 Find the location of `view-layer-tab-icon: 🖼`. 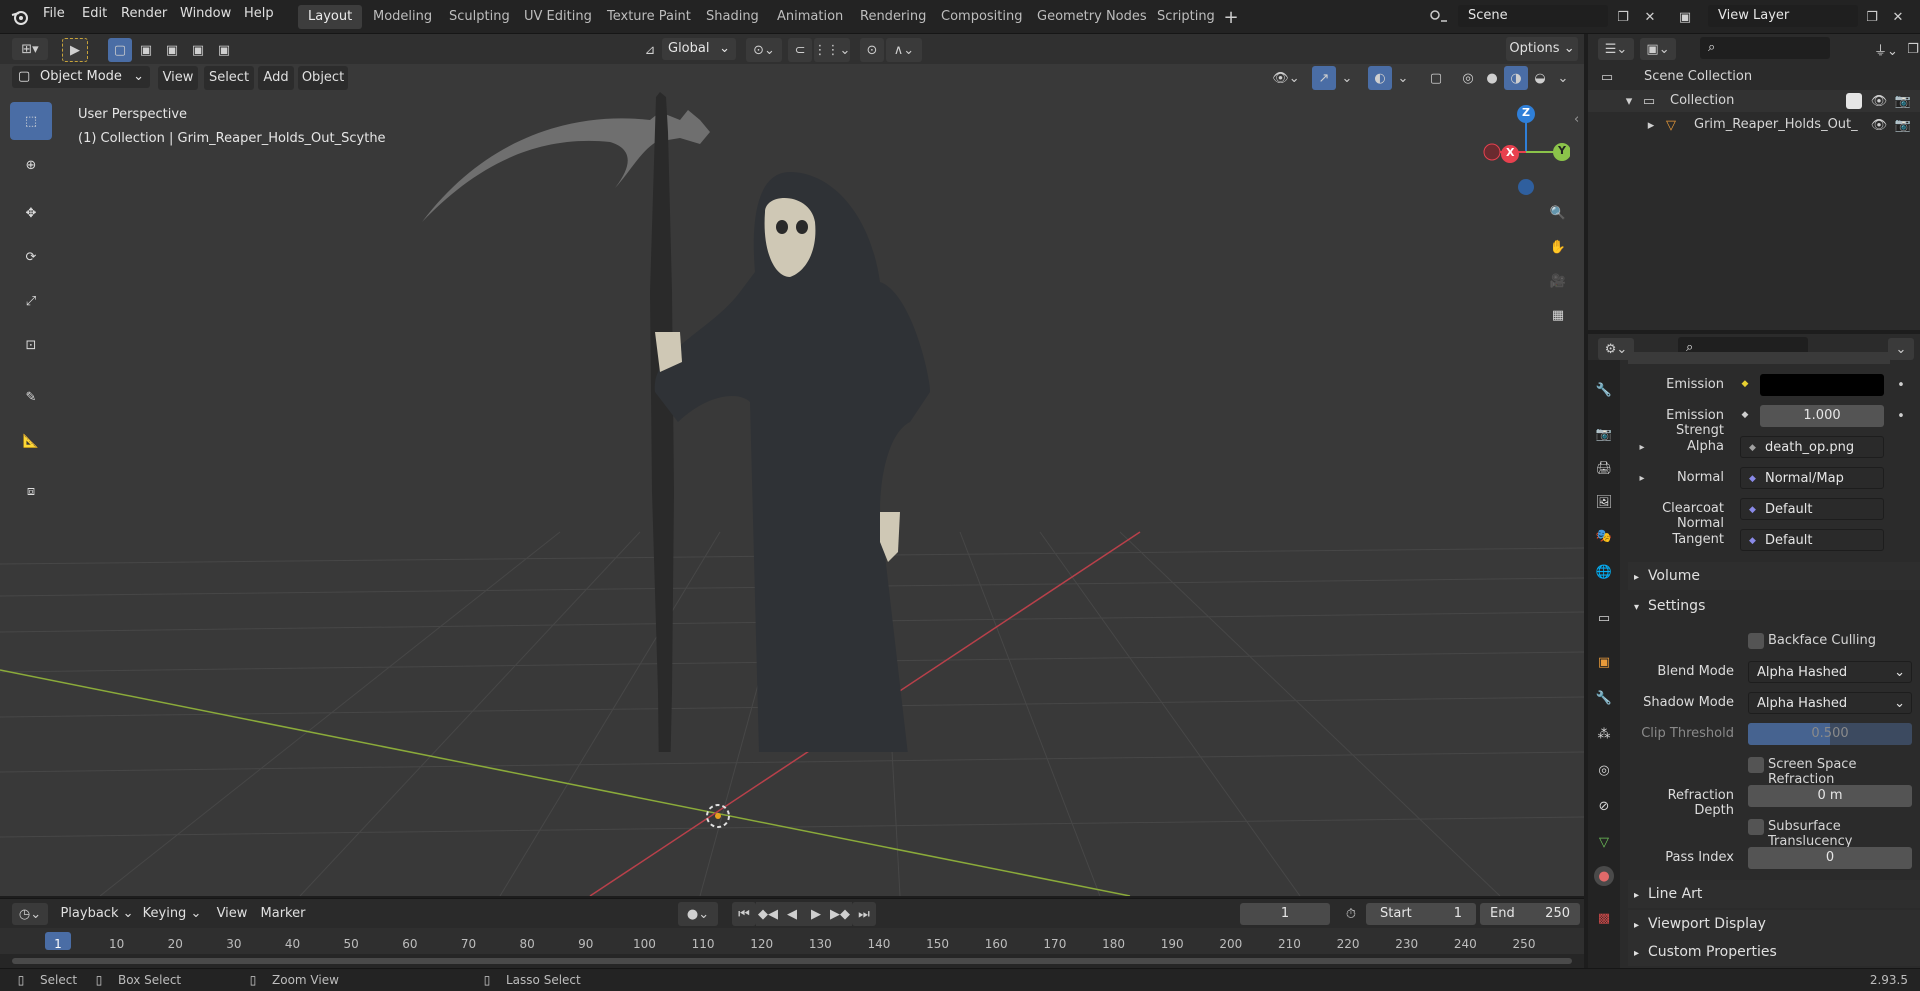

view-layer-tab-icon: 🖼 is located at coordinates (1604, 502).